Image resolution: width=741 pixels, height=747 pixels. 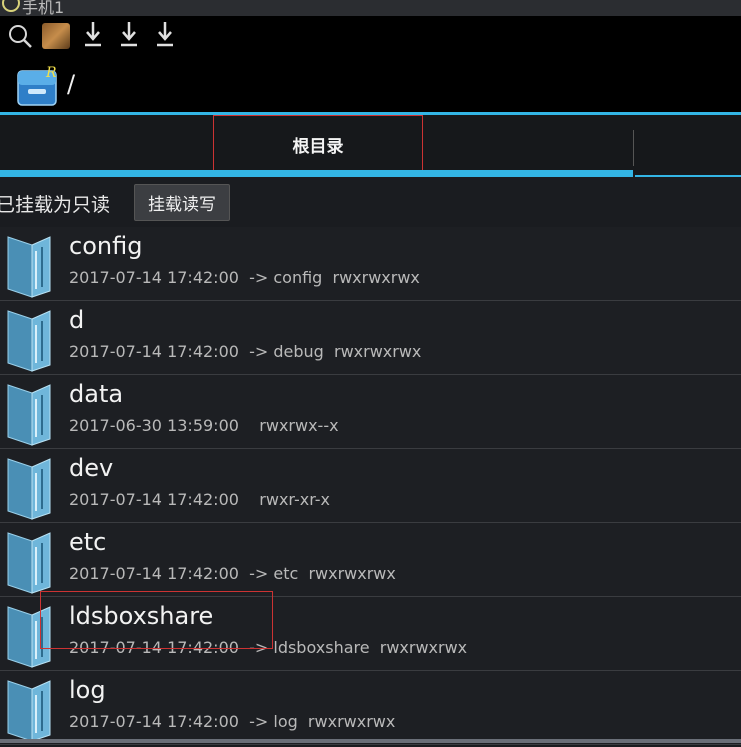 I want to click on mount-status-text: 已挂载为只读, so click(x=55, y=205).